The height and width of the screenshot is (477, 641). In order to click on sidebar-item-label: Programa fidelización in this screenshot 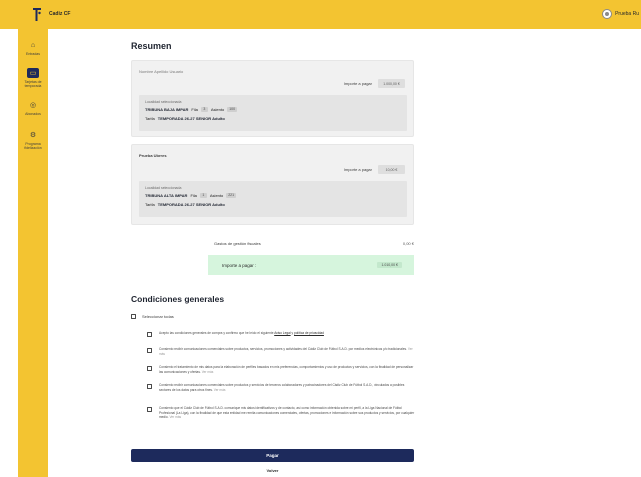, I will do `click(33, 146)`.